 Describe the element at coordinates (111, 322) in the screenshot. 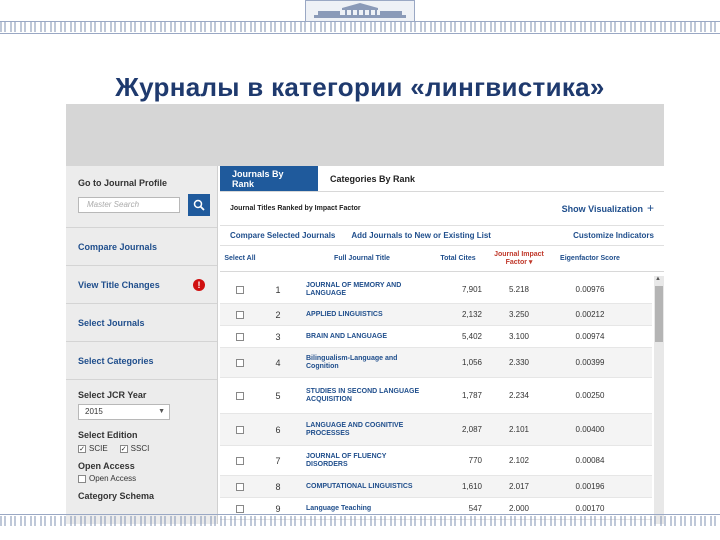

I see `select-journals-label: Select Journals` at that location.